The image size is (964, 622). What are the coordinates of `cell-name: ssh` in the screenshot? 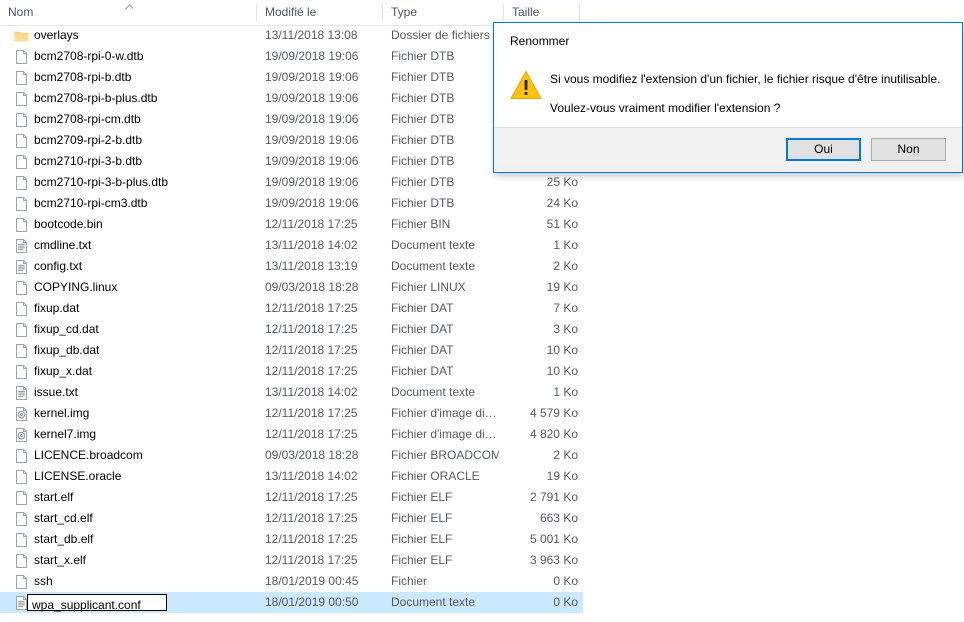 It's located at (128, 581).